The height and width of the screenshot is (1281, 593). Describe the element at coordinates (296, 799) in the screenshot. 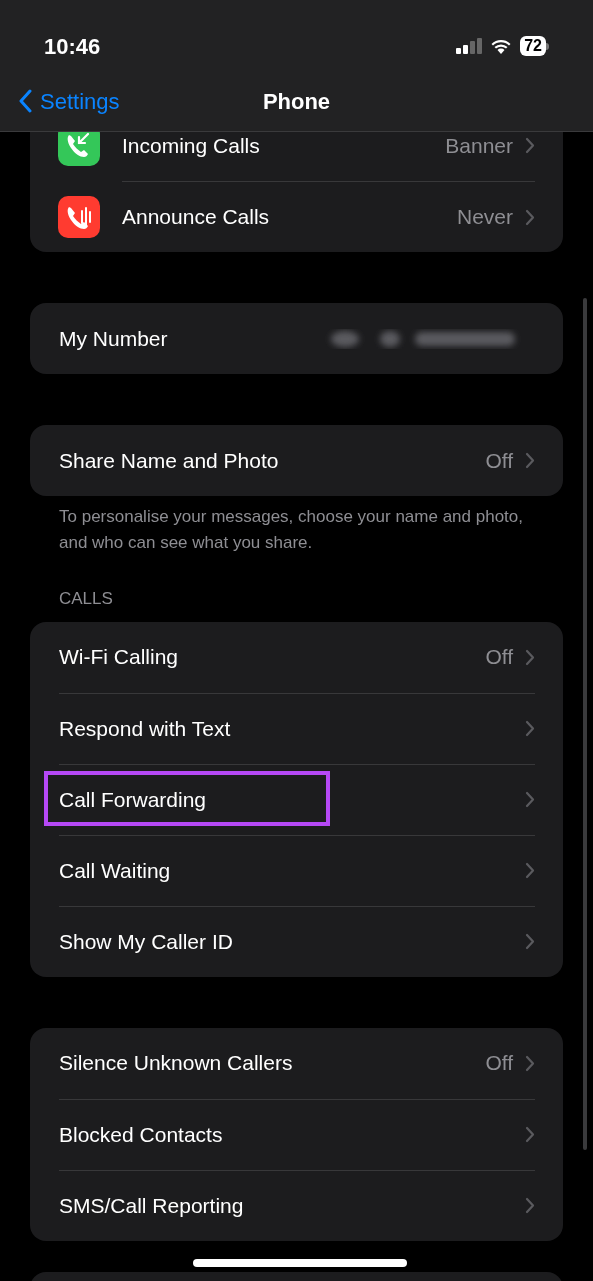

I see `settings-row: Call Forwarding` at that location.